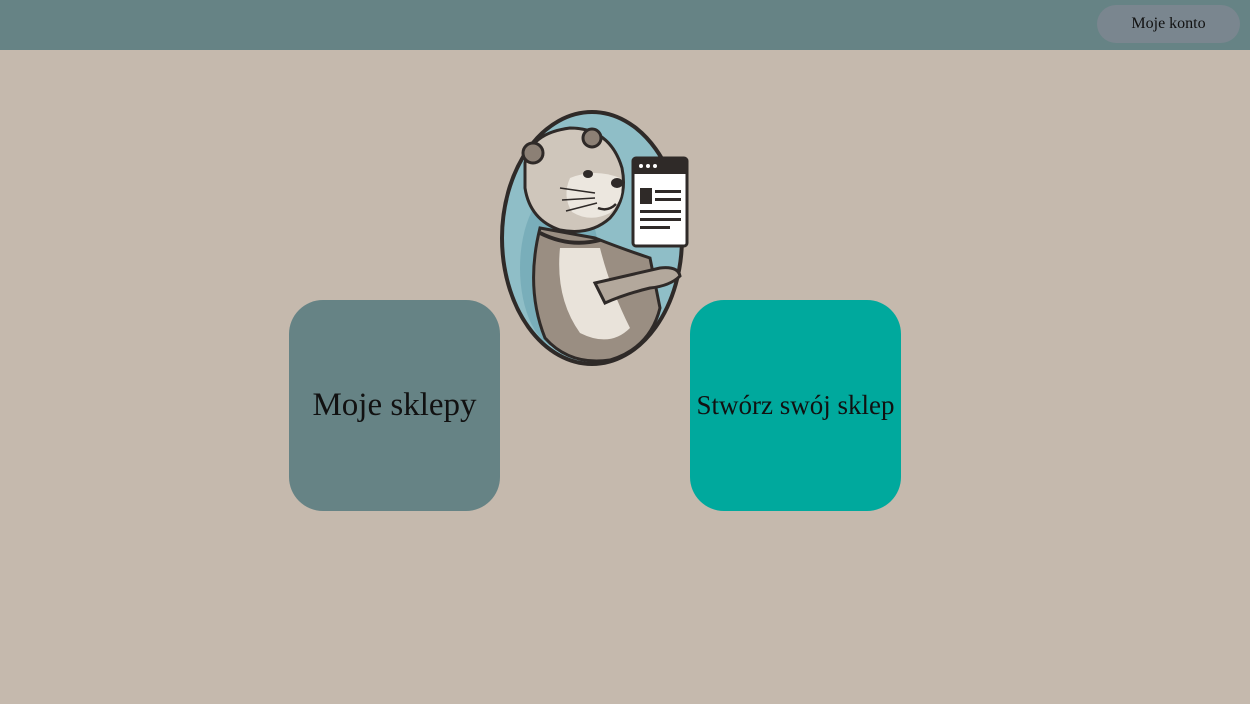 The width and height of the screenshot is (1250, 704). I want to click on top-bar: Moje konto, so click(625, 25).